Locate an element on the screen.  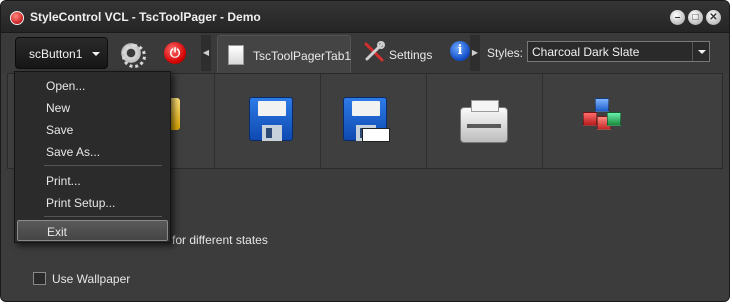
use-wallpaper-label: Use Wallpaper is located at coordinates (91, 279).